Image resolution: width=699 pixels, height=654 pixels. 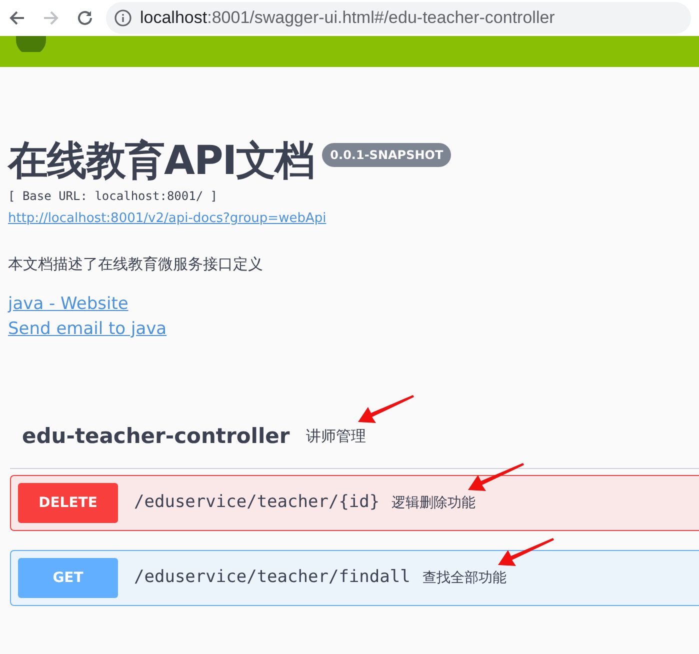 I want to click on forward-icon, so click(x=51, y=18).